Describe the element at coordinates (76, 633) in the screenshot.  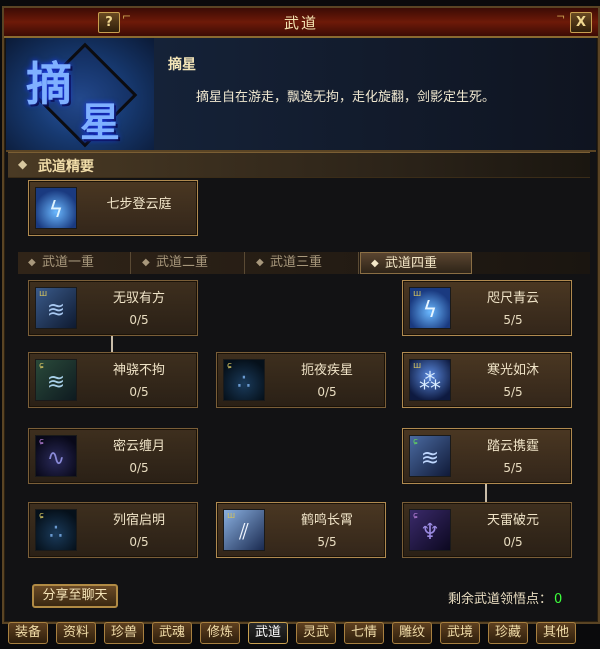
I see `nav-profile: 资料` at that location.